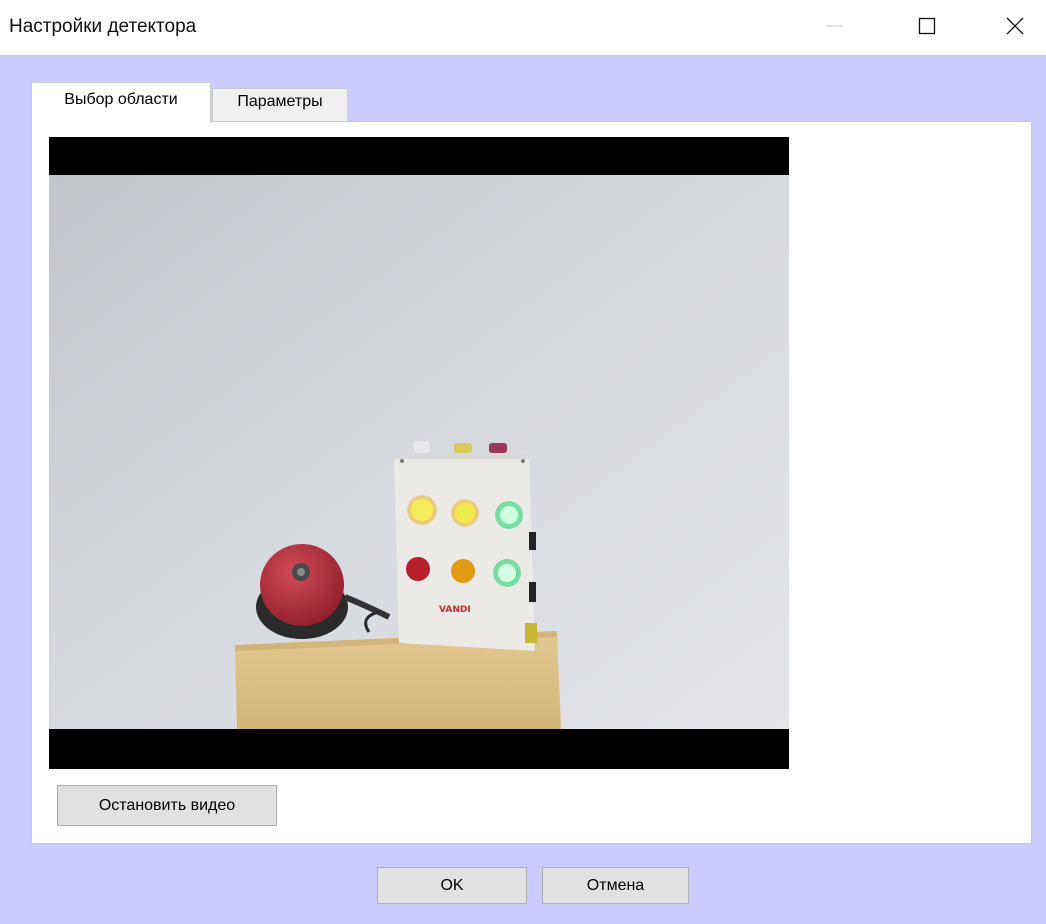 The width and height of the screenshot is (1046, 924). I want to click on tab-region-selection-label: Выбор области, so click(121, 99).